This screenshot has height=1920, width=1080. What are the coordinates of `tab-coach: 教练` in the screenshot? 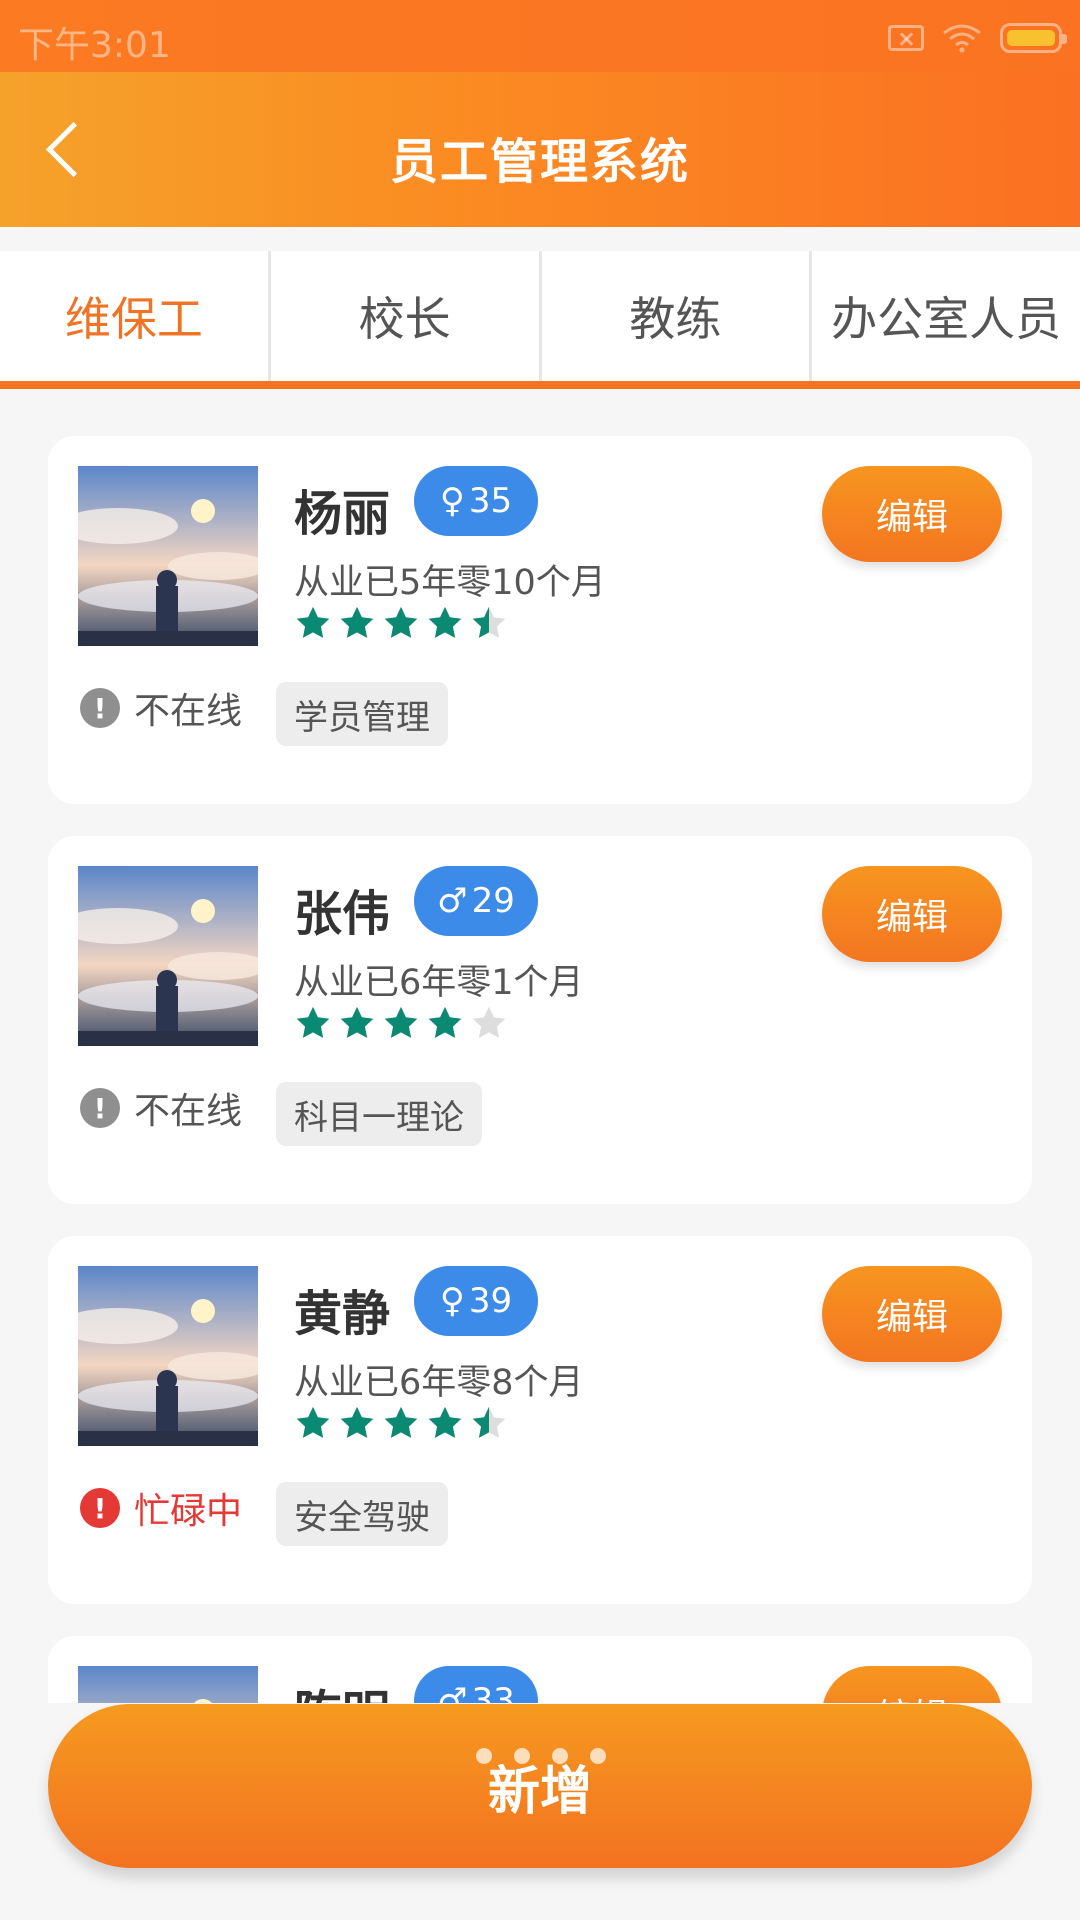 It's located at (677, 316).